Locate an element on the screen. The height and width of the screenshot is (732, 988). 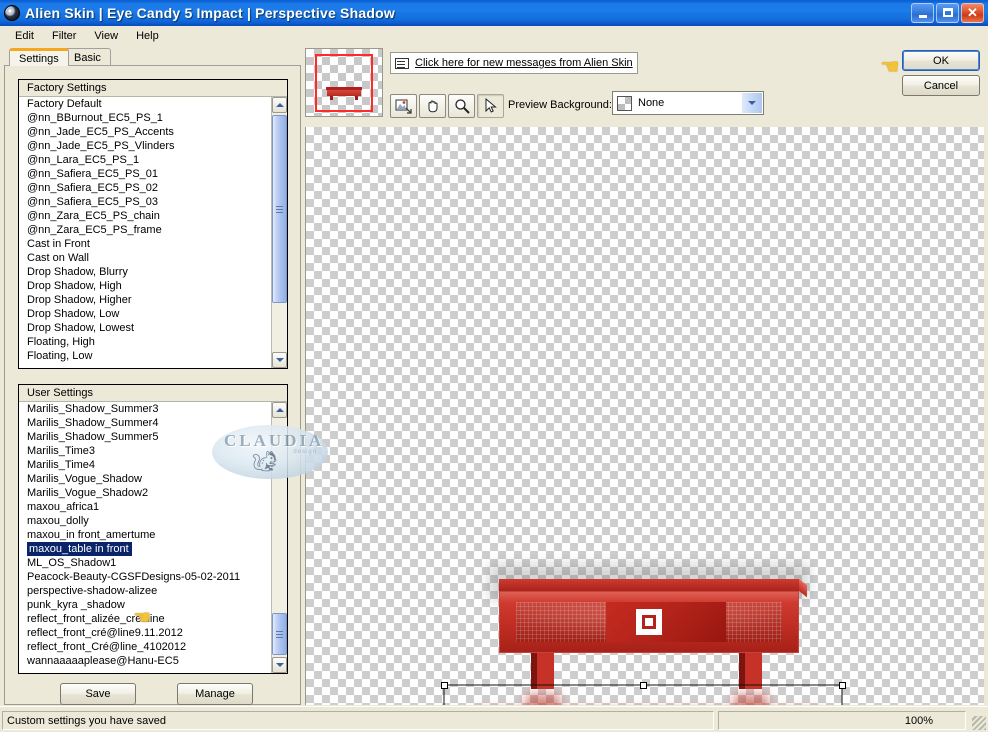
maximize-icon is located at coordinates (947, 12).